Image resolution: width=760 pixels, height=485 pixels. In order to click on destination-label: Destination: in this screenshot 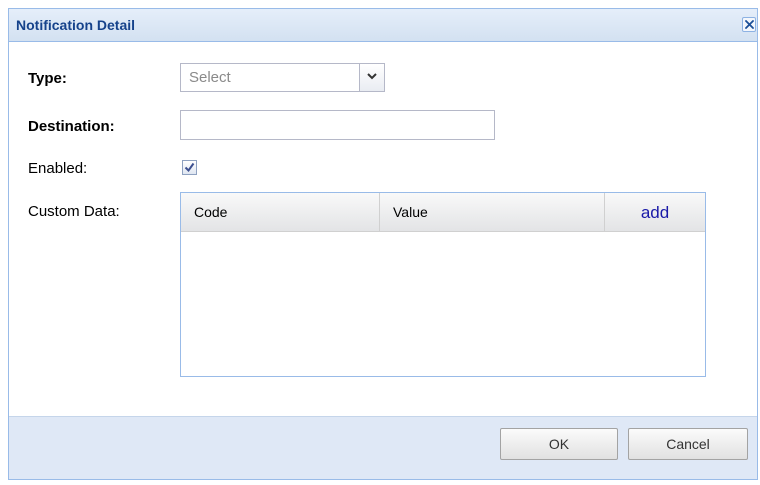, I will do `click(71, 126)`.